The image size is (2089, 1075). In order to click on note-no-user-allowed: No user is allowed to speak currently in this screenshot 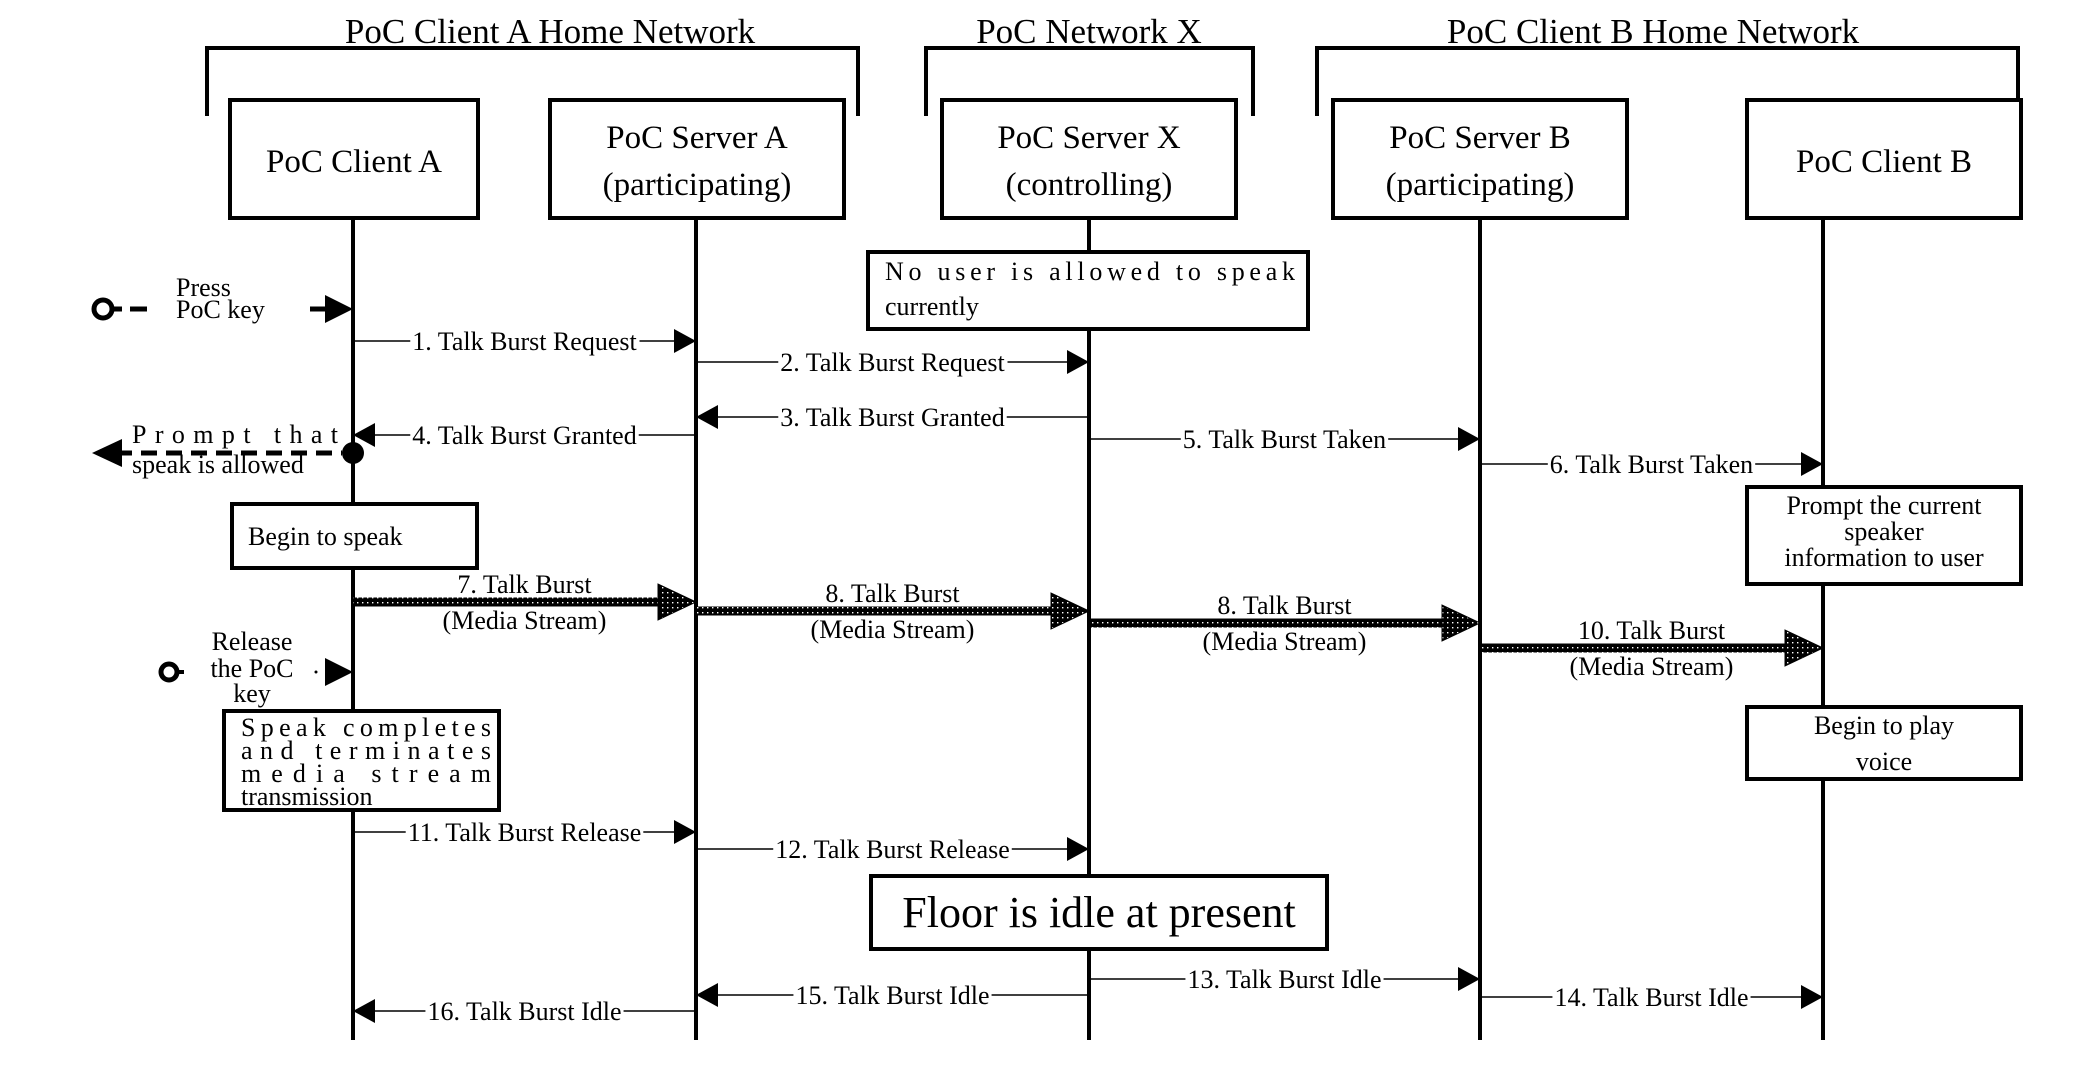, I will do `click(1088, 290)`.